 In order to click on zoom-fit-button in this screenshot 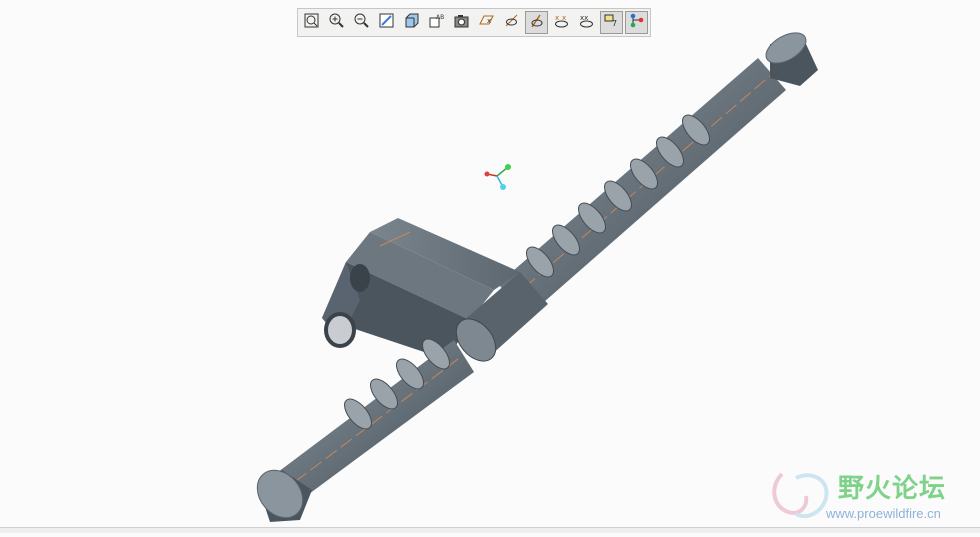, I will do `click(311, 22)`.